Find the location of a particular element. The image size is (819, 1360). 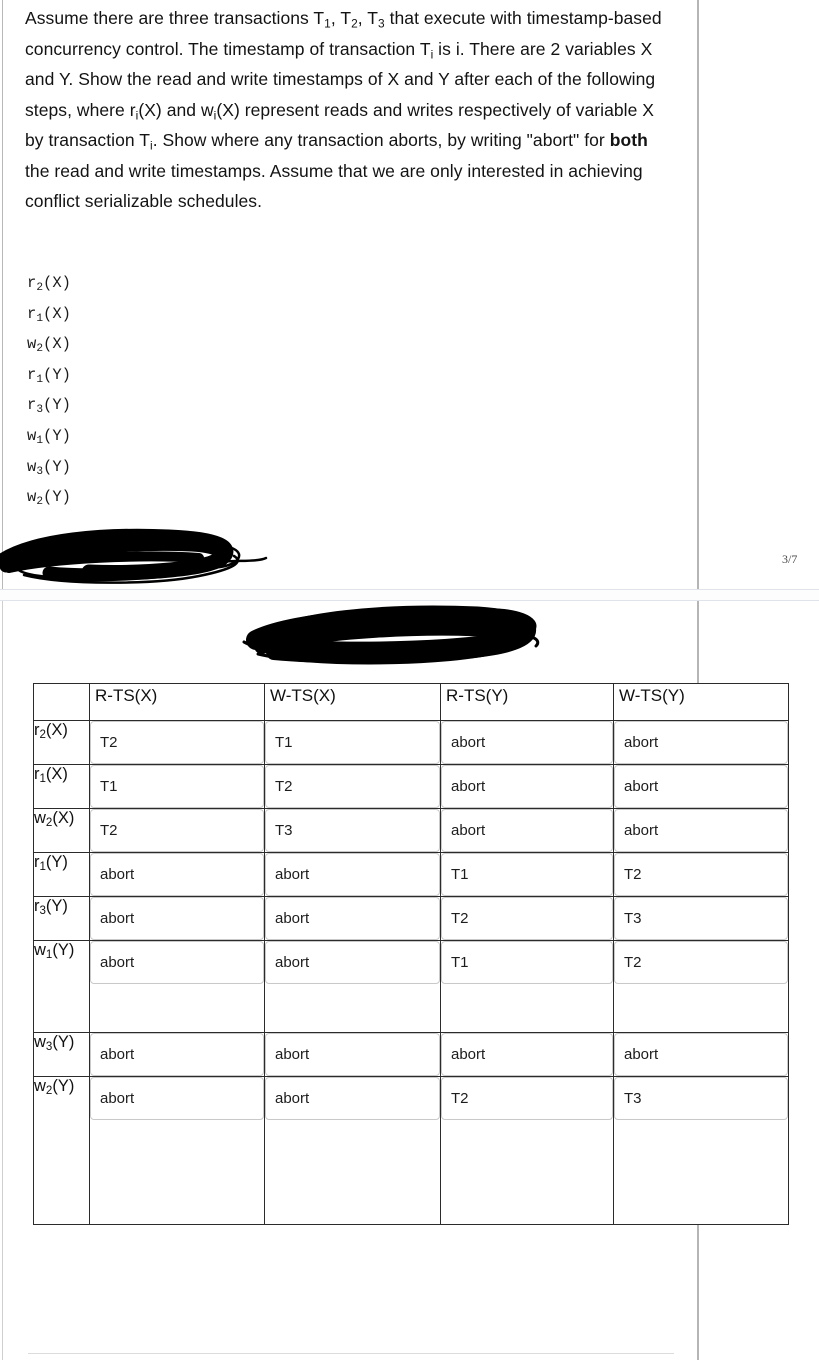

input-rts-x: T1 is located at coordinates (177, 786).